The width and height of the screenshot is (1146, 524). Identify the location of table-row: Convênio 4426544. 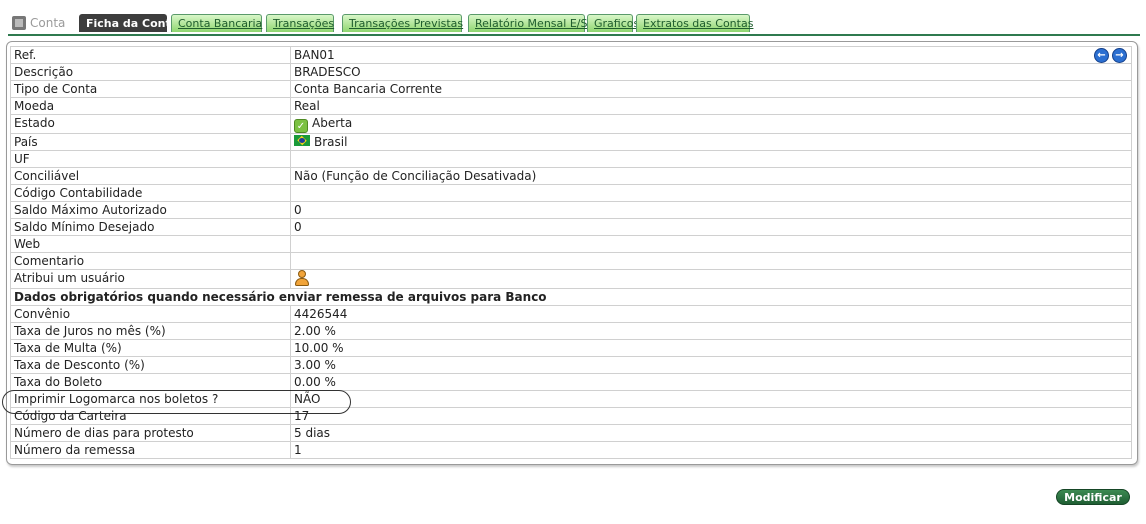
(571, 314).